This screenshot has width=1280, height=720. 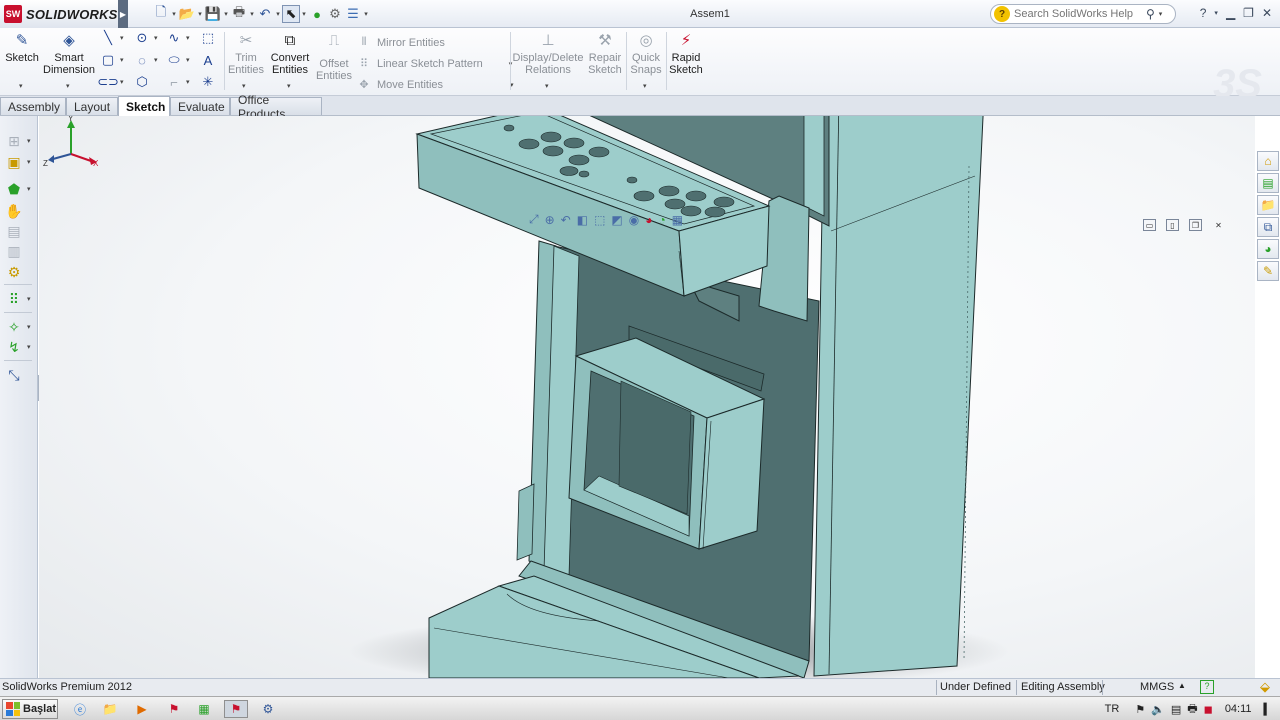 I want to click on search-dropdown-icon: ▾, so click(x=1161, y=14).